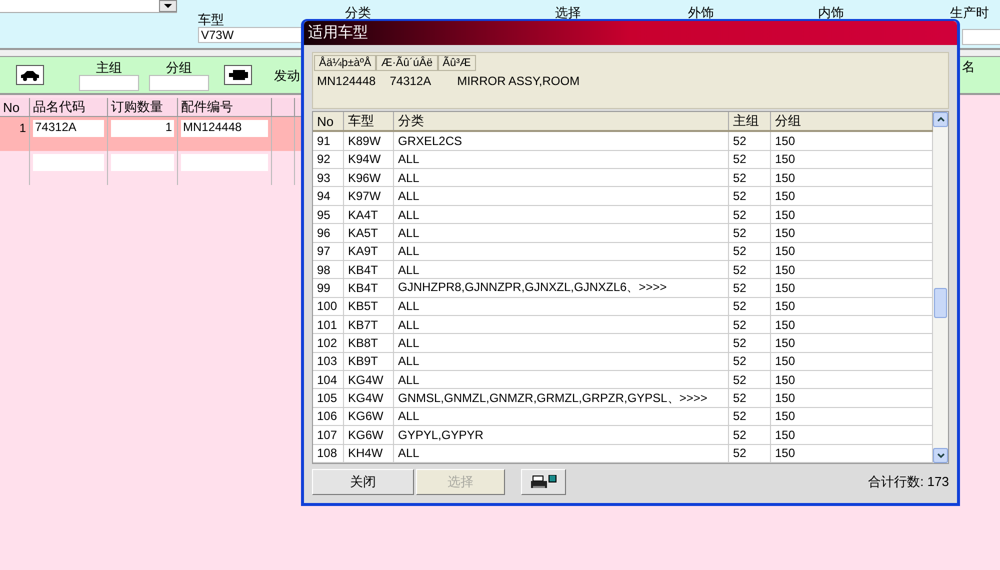 The image size is (1000, 570). Describe the element at coordinates (457, 63) in the screenshot. I see `column-header: Ãû³Æ` at that location.